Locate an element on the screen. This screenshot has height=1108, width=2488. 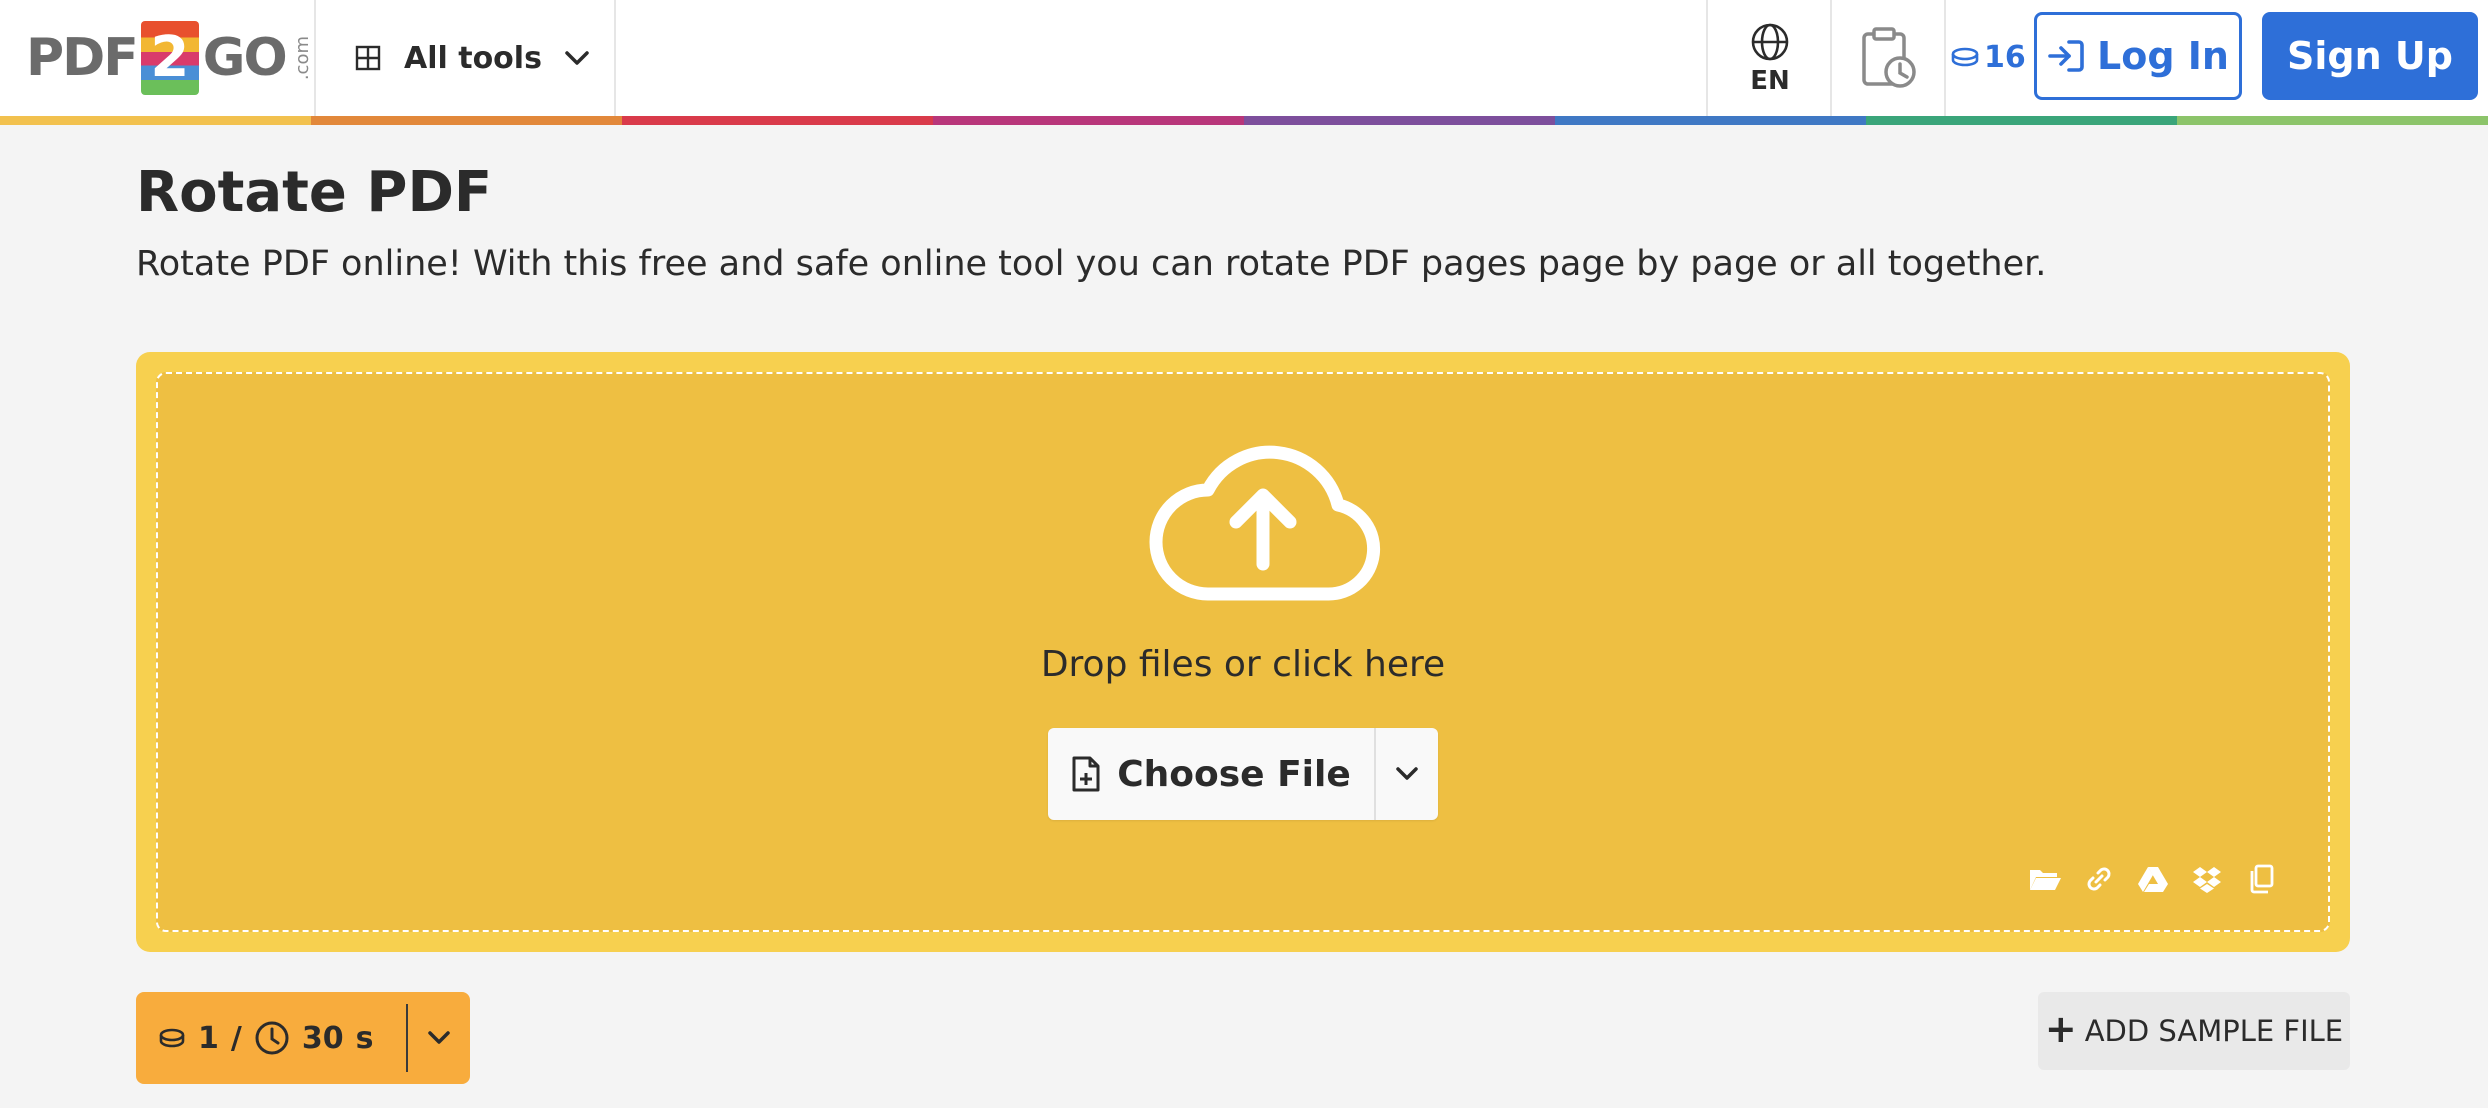
choose-file-control: Choose File is located at coordinates (1243, 774).